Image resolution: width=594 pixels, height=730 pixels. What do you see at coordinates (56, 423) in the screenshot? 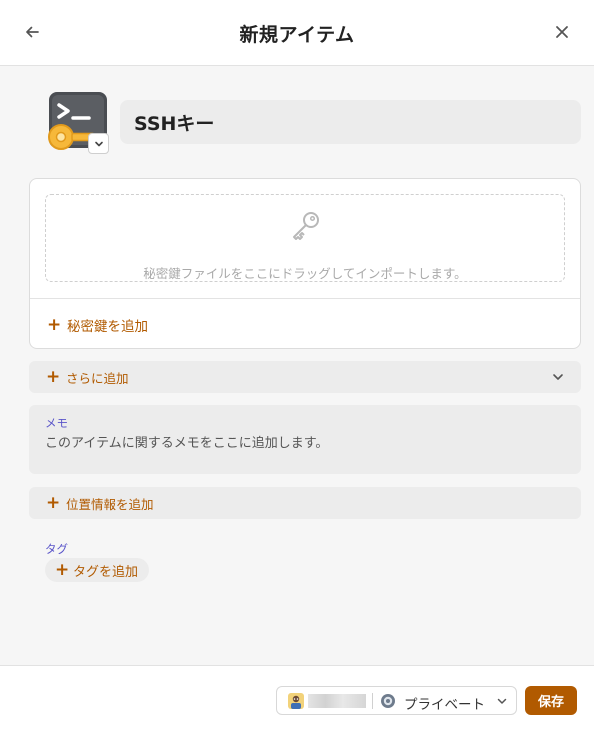
I see `memo-label: メモ` at bounding box center [56, 423].